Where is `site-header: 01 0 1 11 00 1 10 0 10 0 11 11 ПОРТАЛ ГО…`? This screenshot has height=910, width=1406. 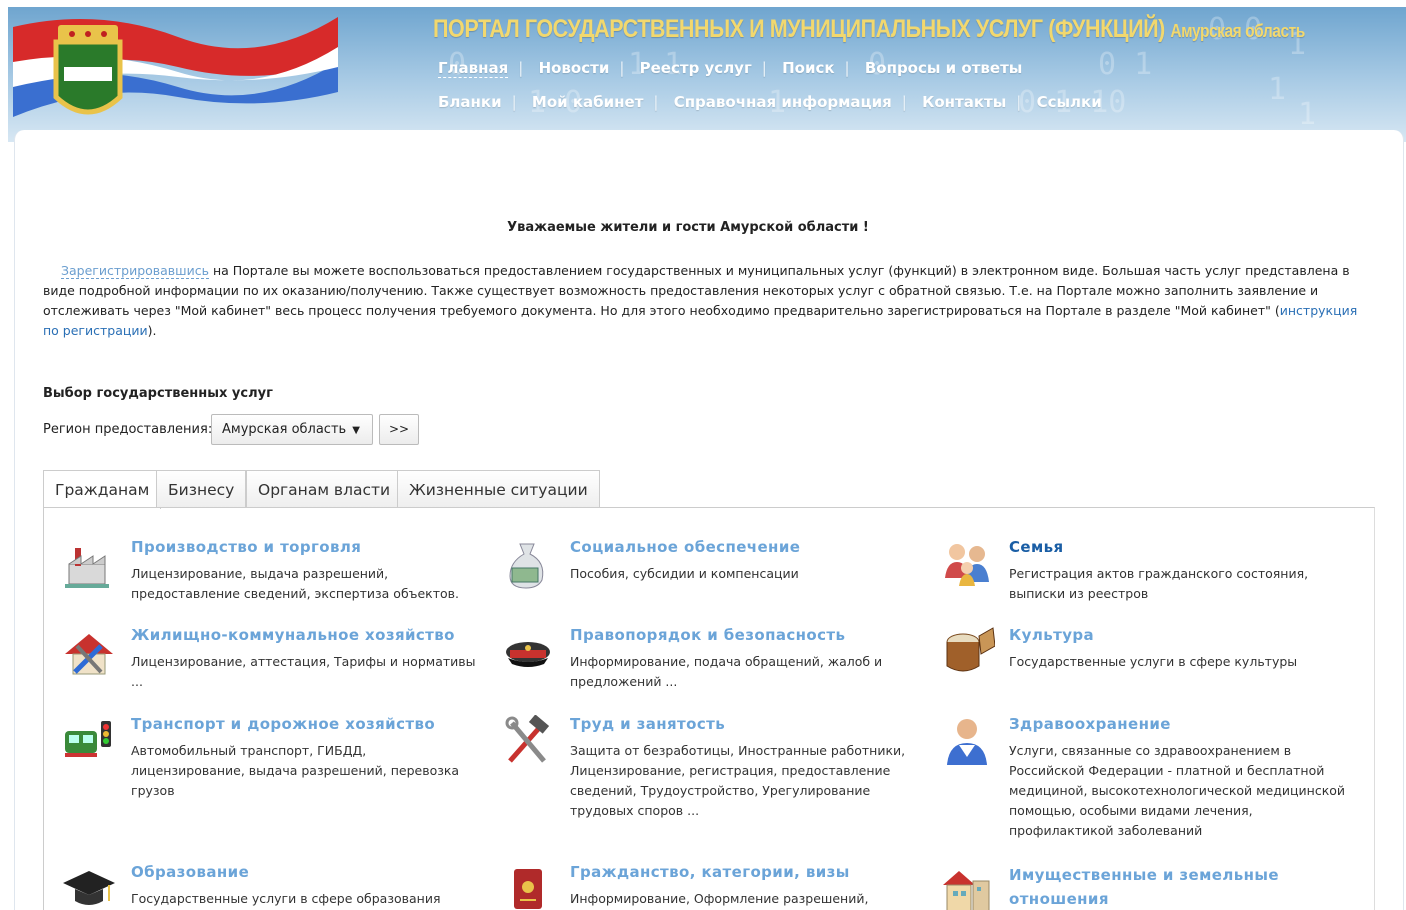
site-header: 01 0 1 11 00 1 10 0 10 0 11 11 ПОРТАЛ ГО… is located at coordinates (707, 74).